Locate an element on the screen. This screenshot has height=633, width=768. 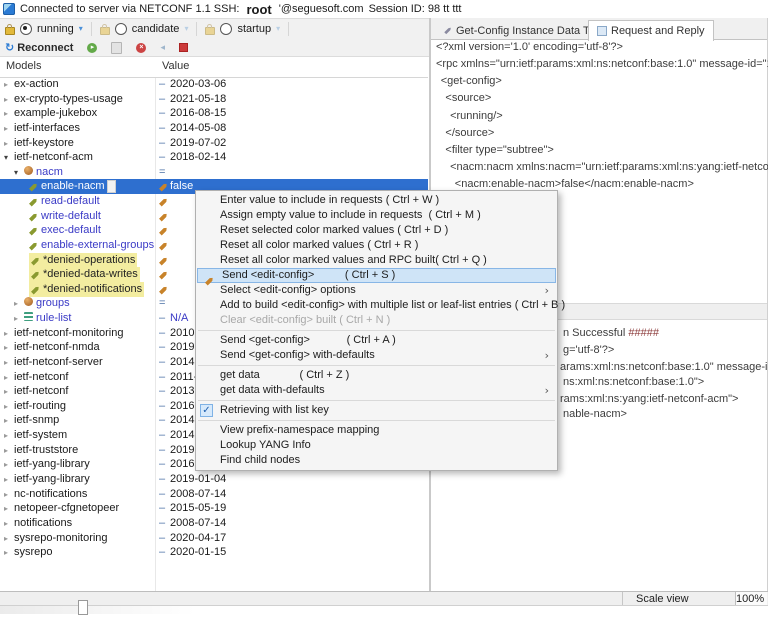
tree-node: nc-notifications is located at coordinates (50, 494).